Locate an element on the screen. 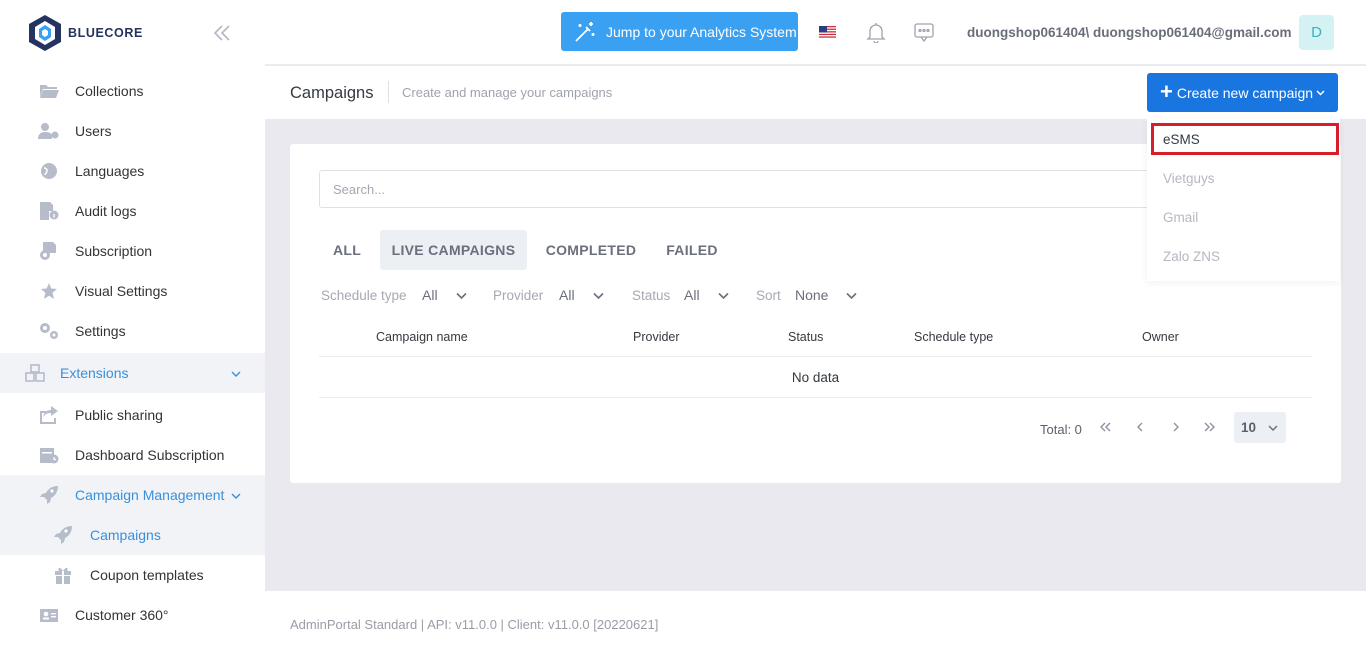 Image resolution: width=1366 pixels, height=645 pixels. create-new-campaign-button: + Create new campaign is located at coordinates (1242, 92).